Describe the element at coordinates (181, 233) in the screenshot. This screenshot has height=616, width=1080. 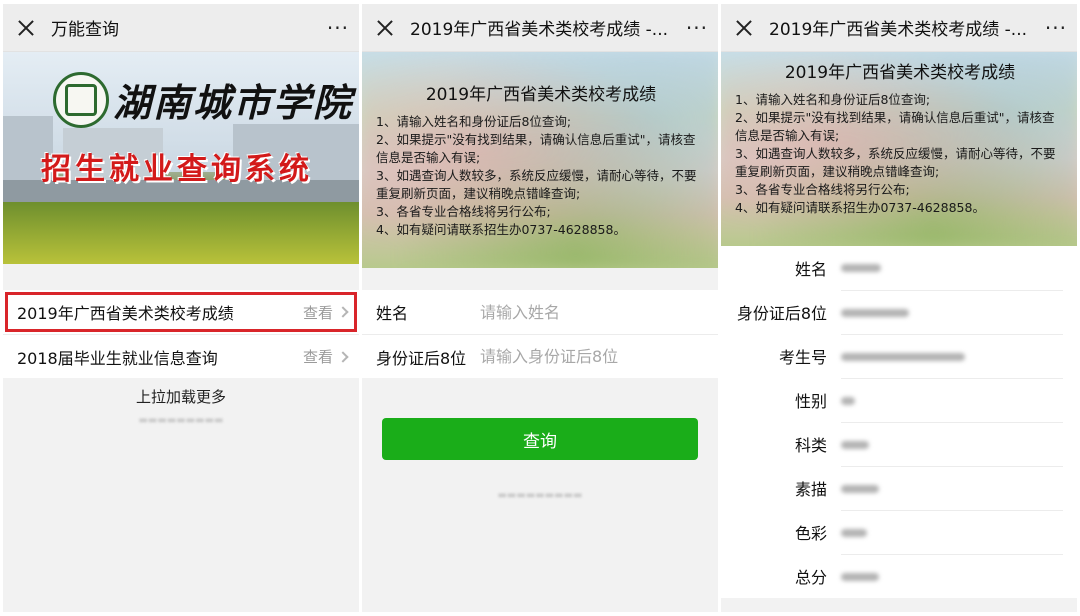
I see `banner-hedge` at that location.